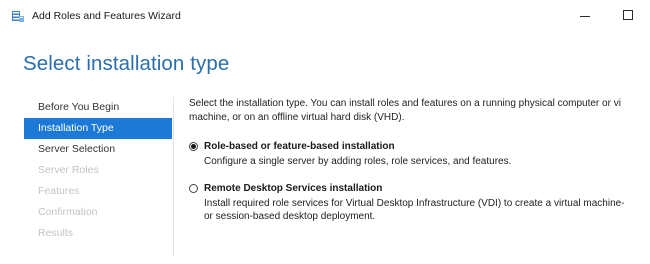 This screenshot has height=264, width=650. I want to click on server-manager-icon, so click(18, 16).